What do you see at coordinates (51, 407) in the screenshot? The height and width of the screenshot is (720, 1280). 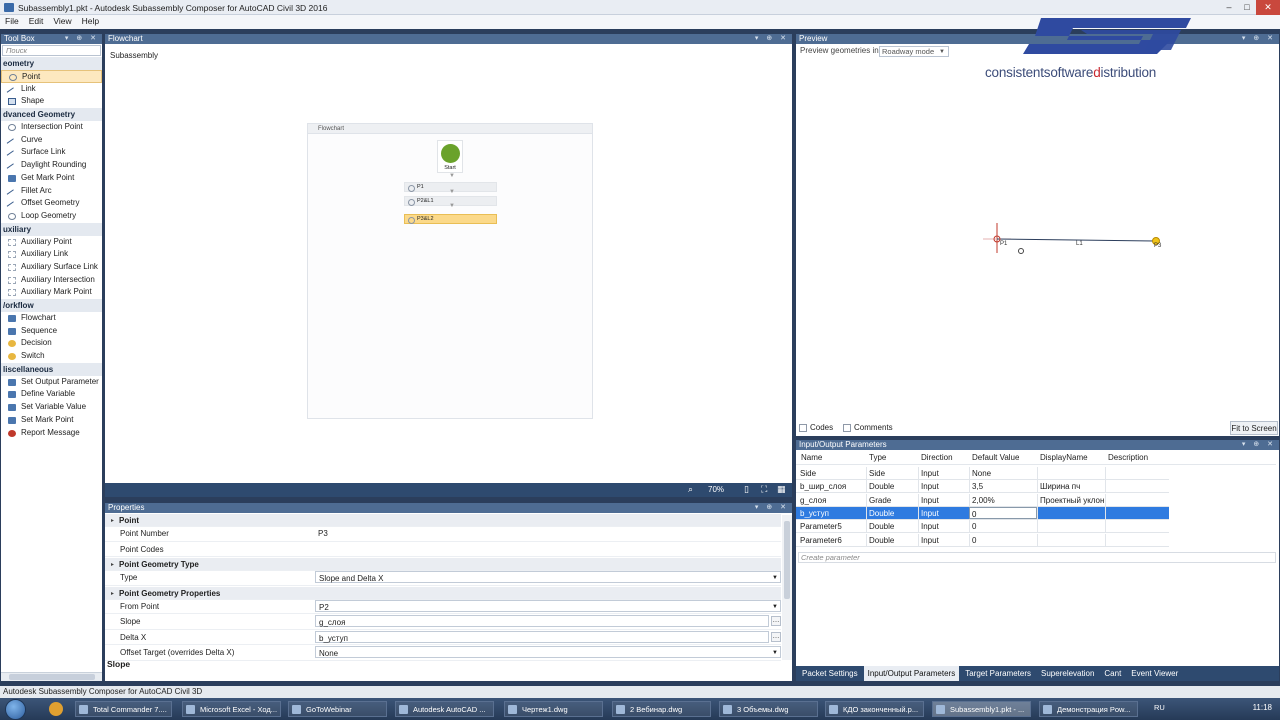 I see `toolbox-item-set-variable-value: Set Variable Value` at bounding box center [51, 407].